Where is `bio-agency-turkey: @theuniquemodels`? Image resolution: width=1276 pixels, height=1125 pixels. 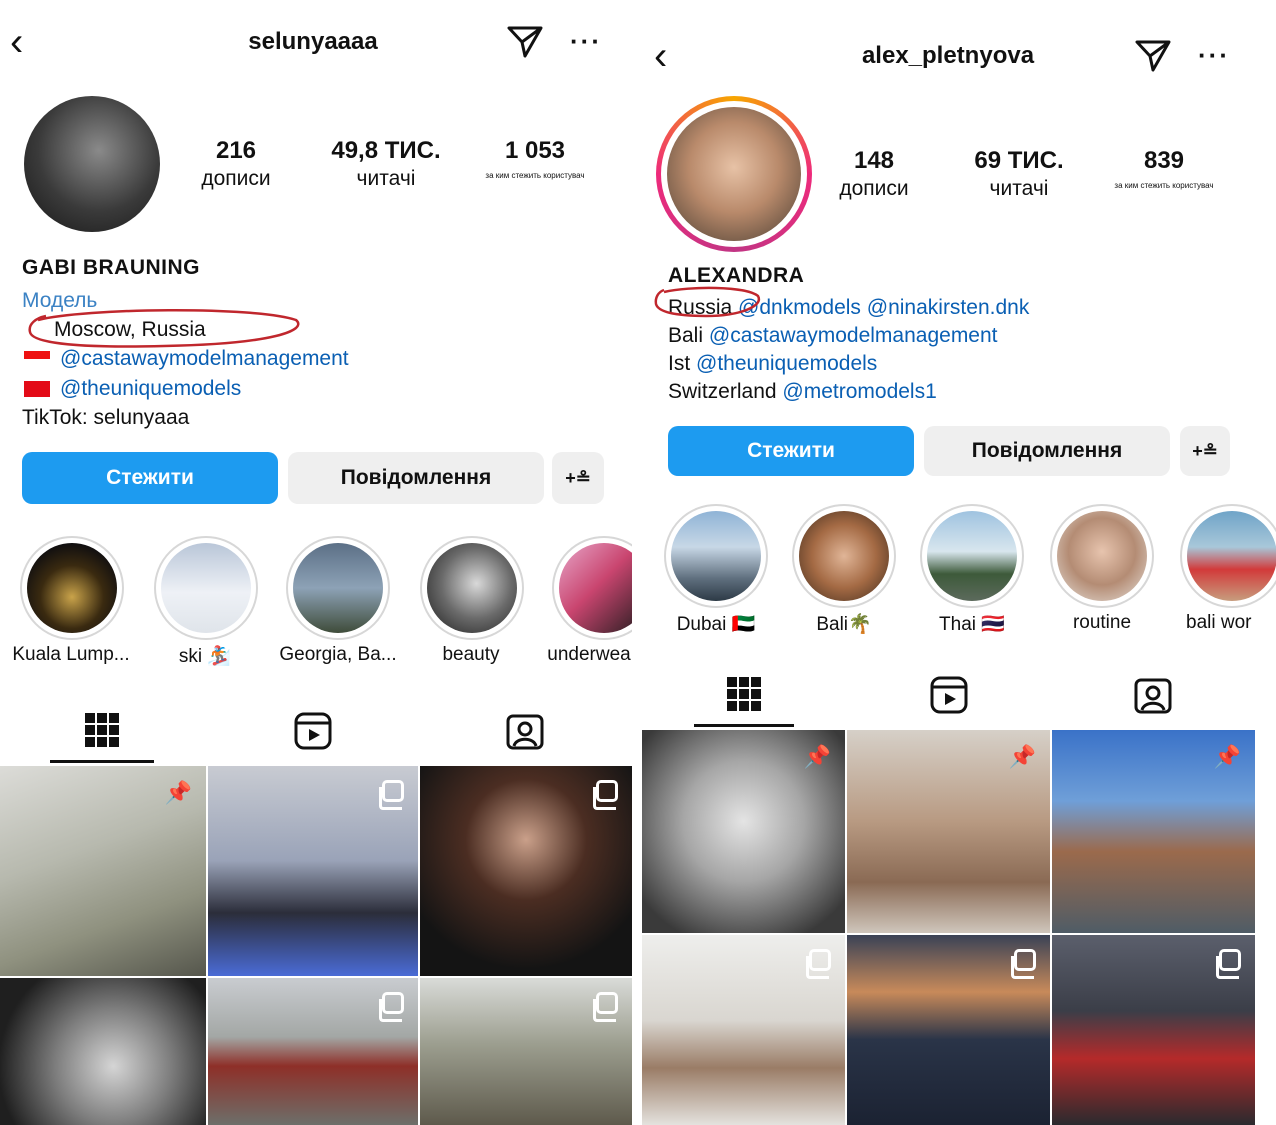
bio-agency-turkey: @theuniquemodels is located at coordinates (132, 388).